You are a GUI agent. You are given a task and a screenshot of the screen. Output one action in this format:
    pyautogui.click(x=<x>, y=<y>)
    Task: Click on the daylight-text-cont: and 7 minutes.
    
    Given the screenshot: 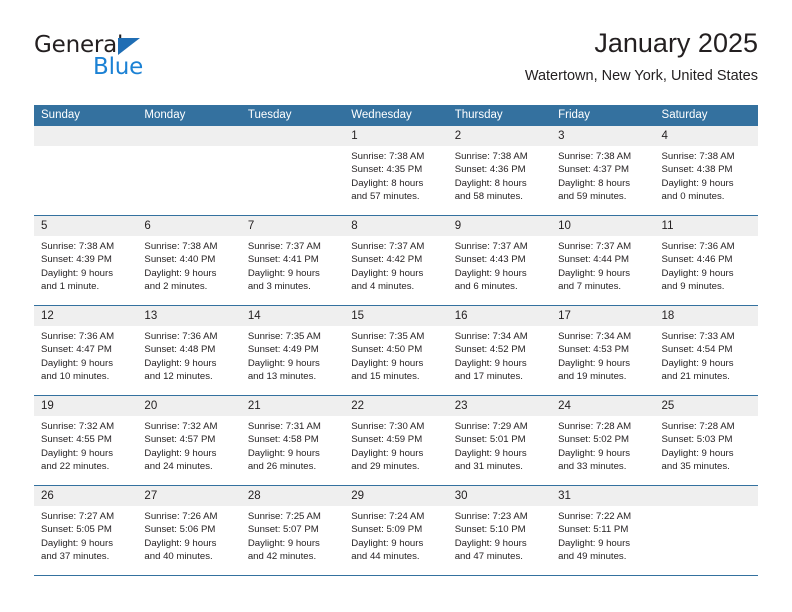 What is the action you would take?
    pyautogui.click(x=590, y=287)
    